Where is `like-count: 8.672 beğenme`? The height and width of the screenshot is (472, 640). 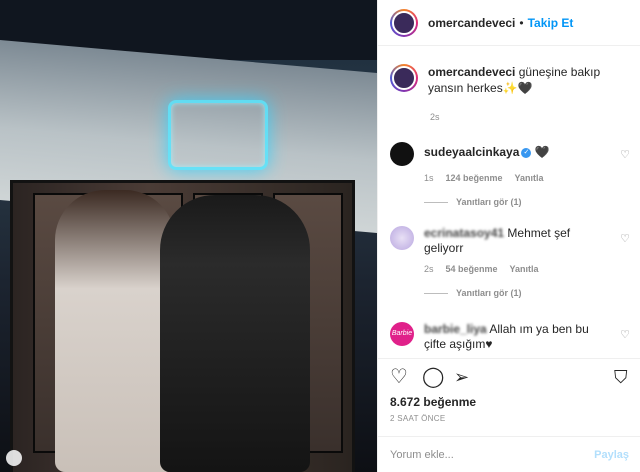
like-count: 8.672 beğenme is located at coordinates (433, 402).